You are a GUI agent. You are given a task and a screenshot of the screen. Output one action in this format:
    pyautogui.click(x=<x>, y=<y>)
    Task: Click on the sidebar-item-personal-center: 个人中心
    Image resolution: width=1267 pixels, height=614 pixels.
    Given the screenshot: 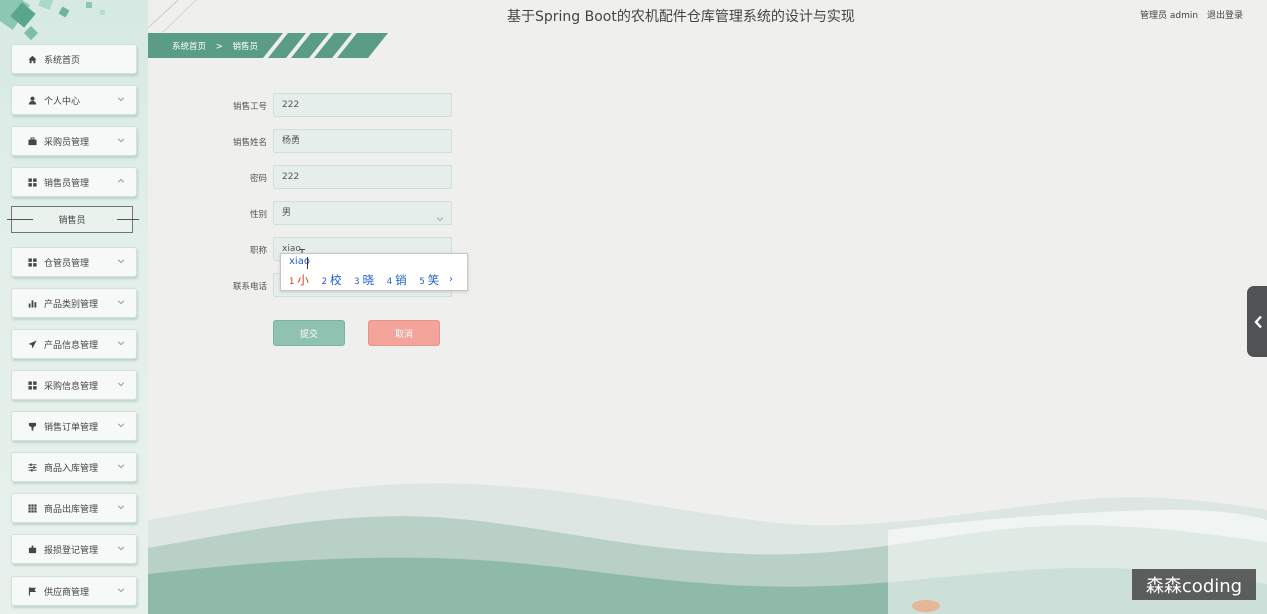 What is the action you would take?
    pyautogui.click(x=74, y=100)
    